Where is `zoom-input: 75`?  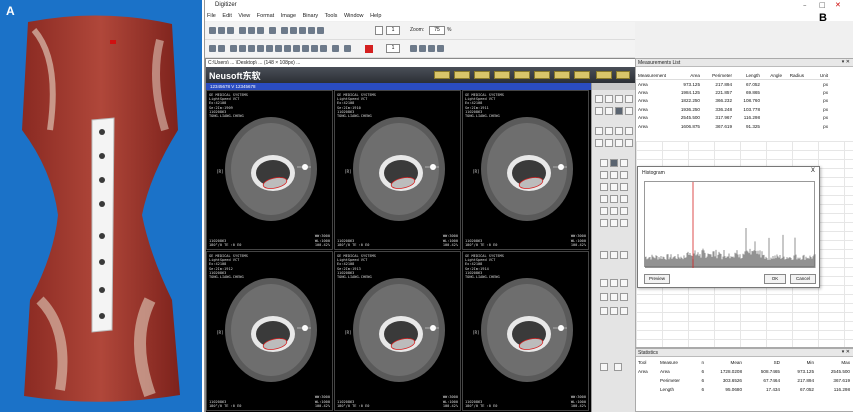
zoom-input: 75 is located at coordinates (437, 30).